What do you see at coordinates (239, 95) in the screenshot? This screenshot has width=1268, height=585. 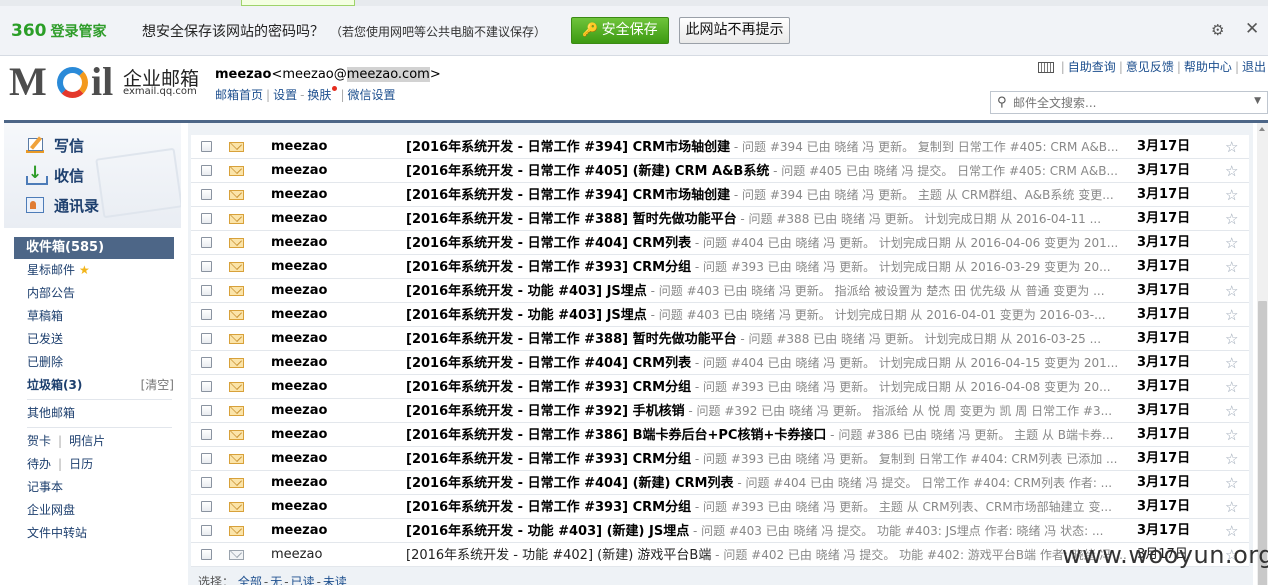 I see `mailbox-home-link: 邮箱首页` at bounding box center [239, 95].